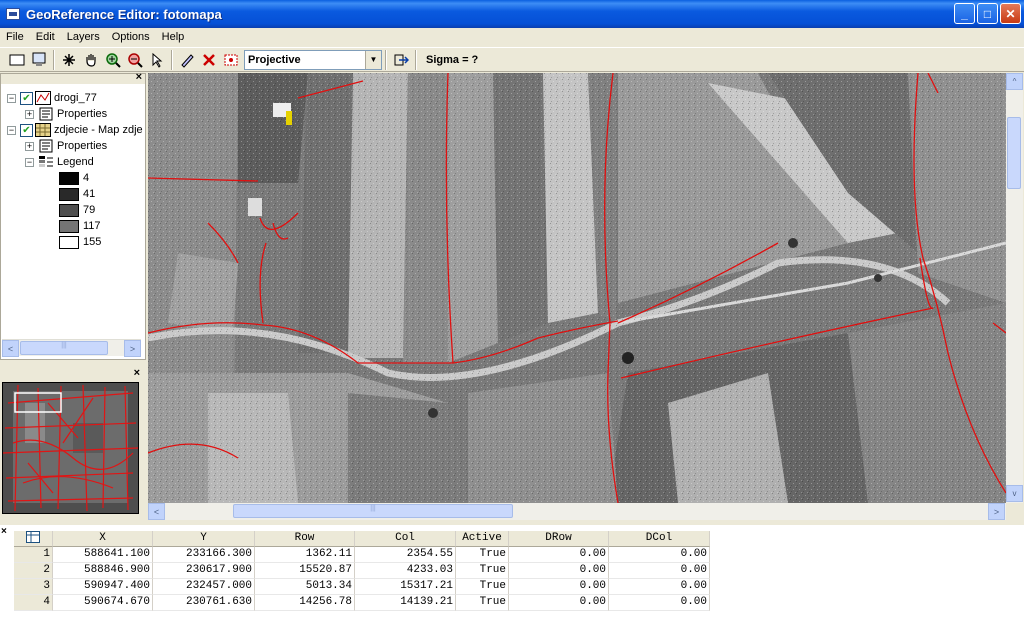 This screenshot has width=1024, height=628. I want to click on scroll-down-icon: v, so click(1014, 493).